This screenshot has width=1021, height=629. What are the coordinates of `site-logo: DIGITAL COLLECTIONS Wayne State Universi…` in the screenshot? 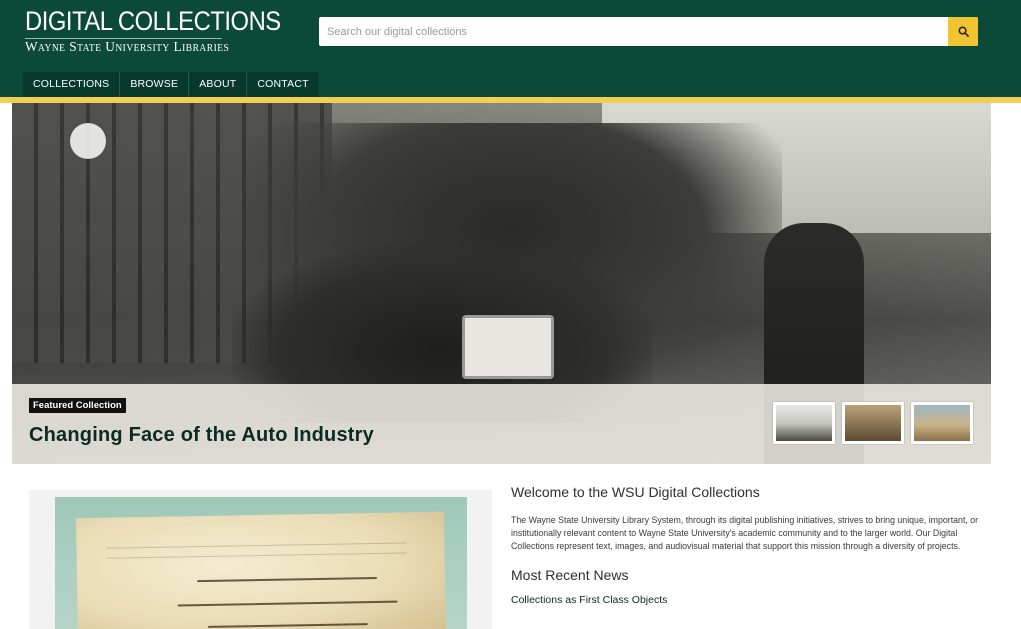 It's located at (170, 31).